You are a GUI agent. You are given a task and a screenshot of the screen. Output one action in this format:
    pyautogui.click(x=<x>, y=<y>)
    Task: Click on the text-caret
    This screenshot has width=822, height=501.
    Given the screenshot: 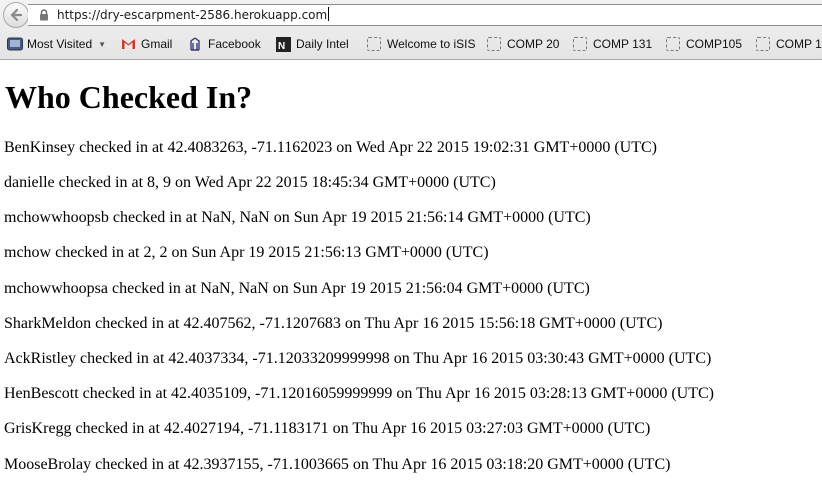 What is the action you would take?
    pyautogui.click(x=329, y=14)
    